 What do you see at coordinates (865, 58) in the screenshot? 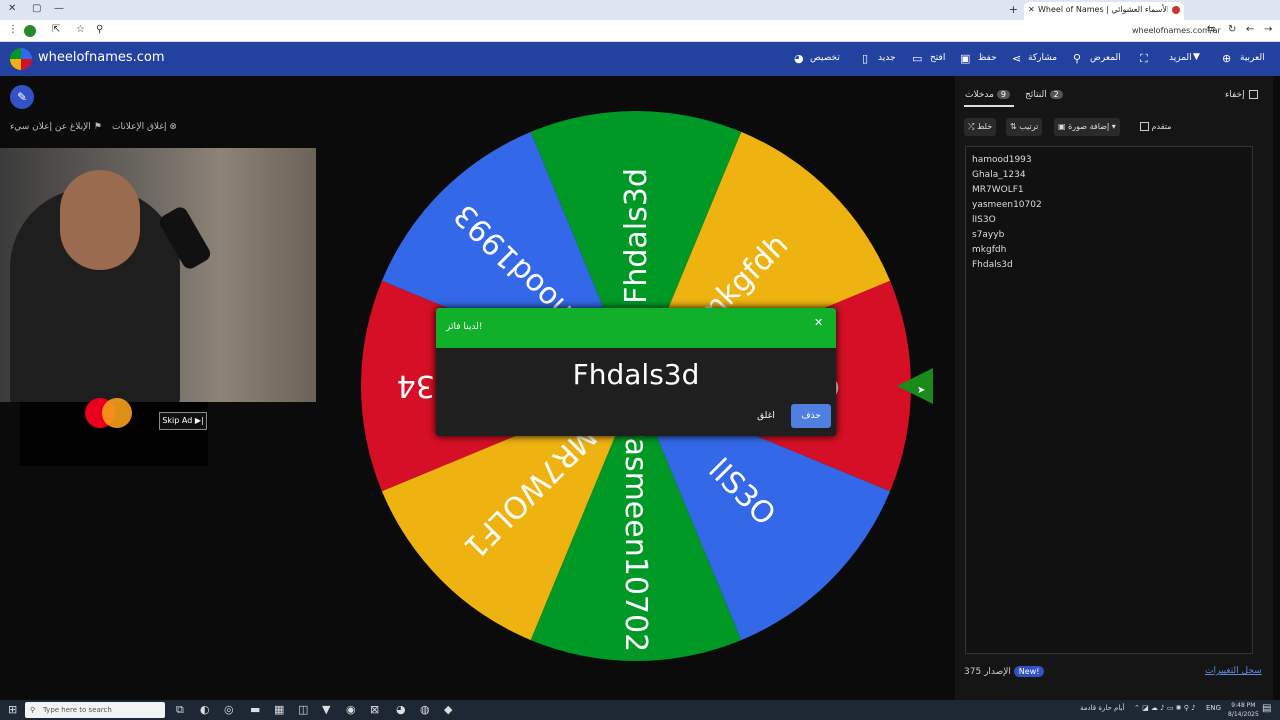
I see `file-icon: ▯` at bounding box center [865, 58].